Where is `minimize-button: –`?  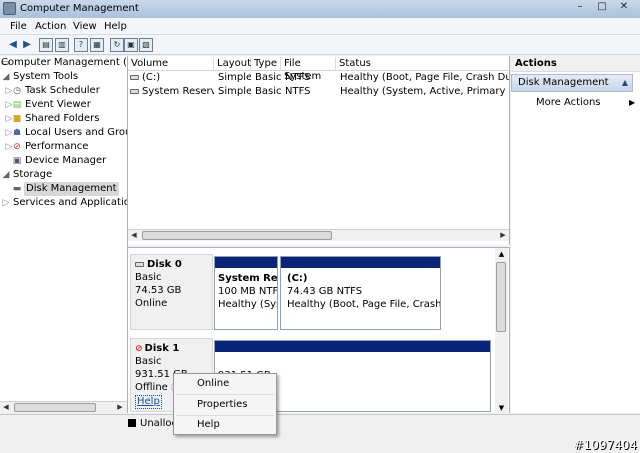
minimize-button: – is located at coordinates (580, 7).